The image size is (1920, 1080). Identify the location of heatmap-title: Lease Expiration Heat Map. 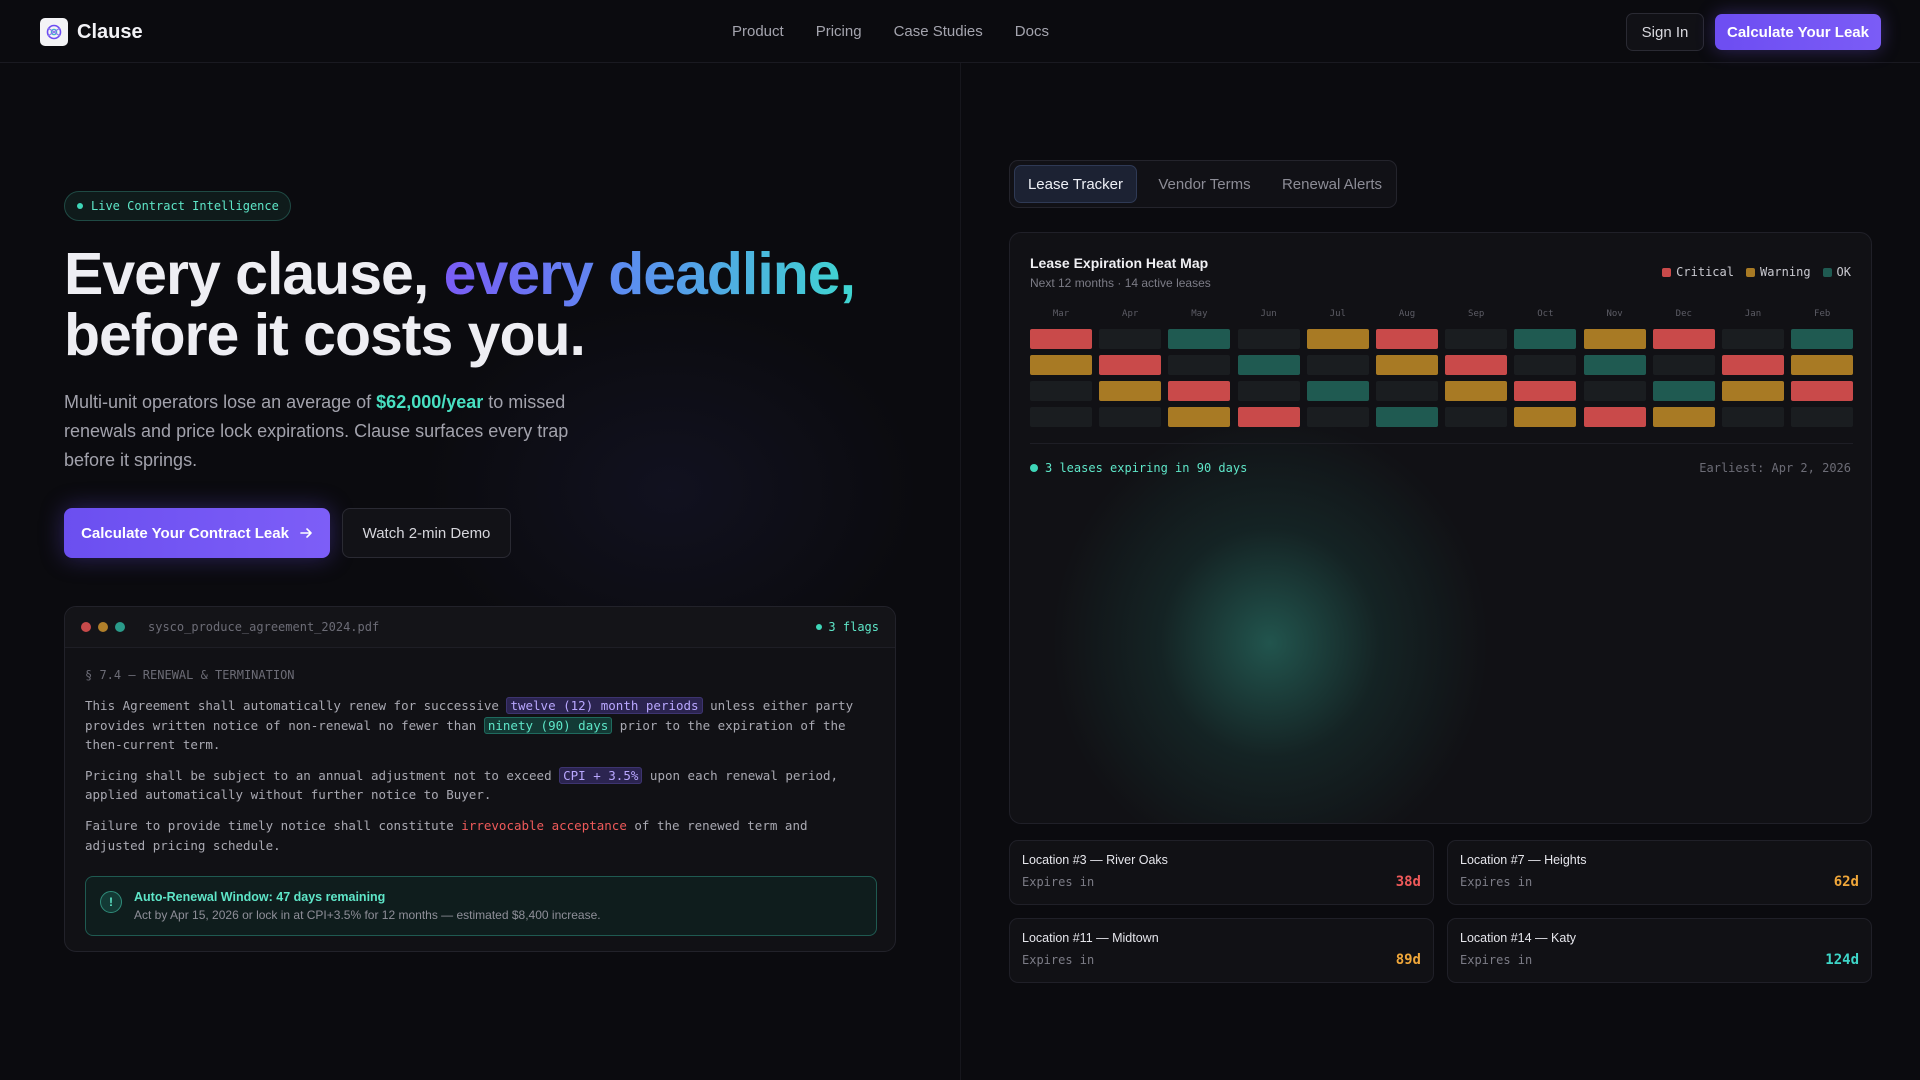
(1119, 263).